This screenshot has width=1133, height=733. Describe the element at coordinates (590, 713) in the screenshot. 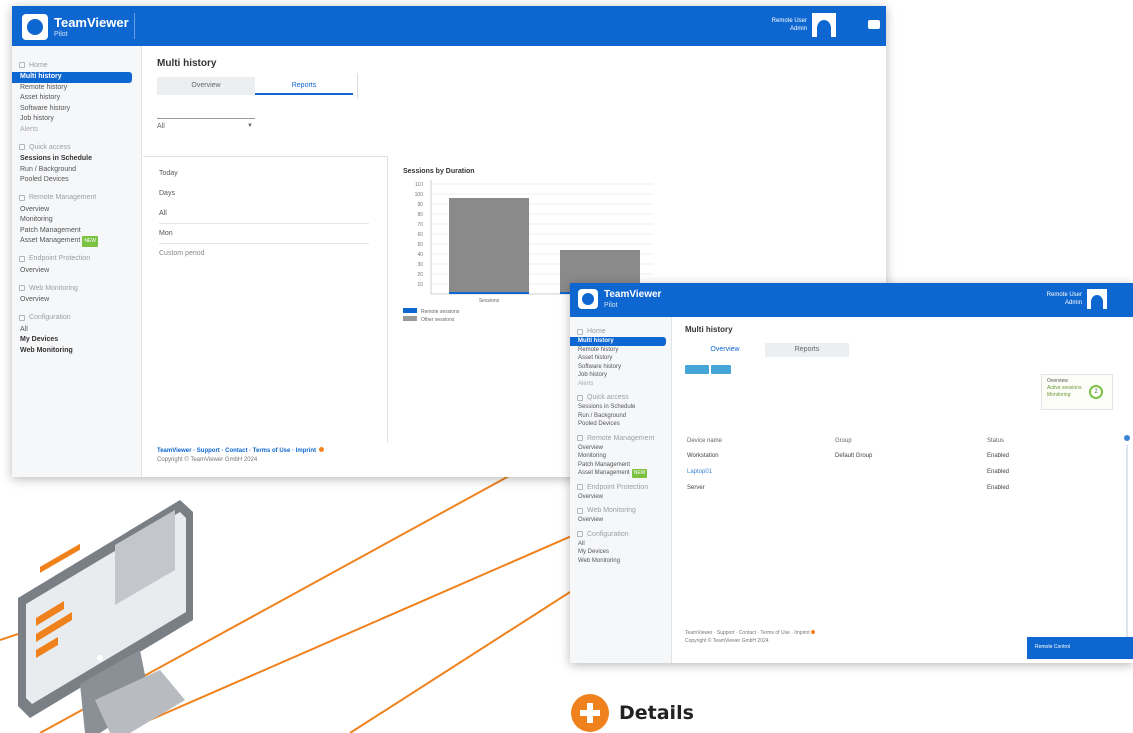

I see `plus-circle-icon` at that location.